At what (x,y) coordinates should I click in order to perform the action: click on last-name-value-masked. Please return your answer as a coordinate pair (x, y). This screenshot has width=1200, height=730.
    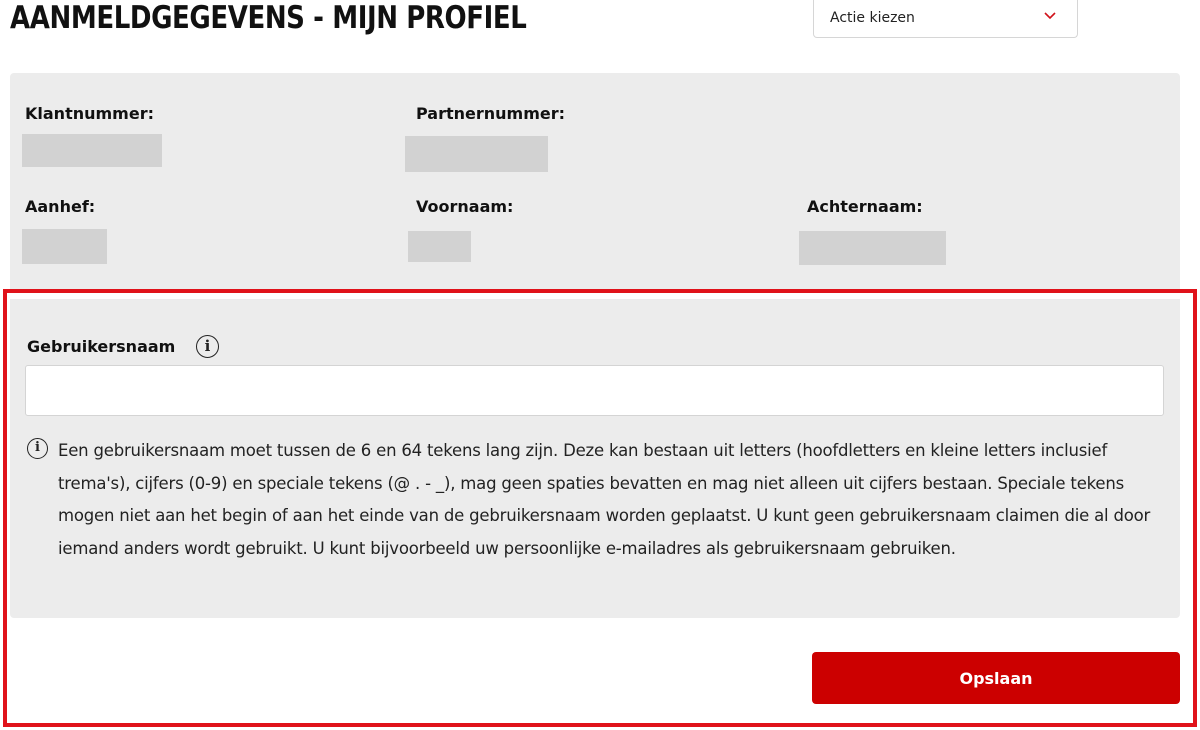
    Looking at the image, I should click on (872, 248).